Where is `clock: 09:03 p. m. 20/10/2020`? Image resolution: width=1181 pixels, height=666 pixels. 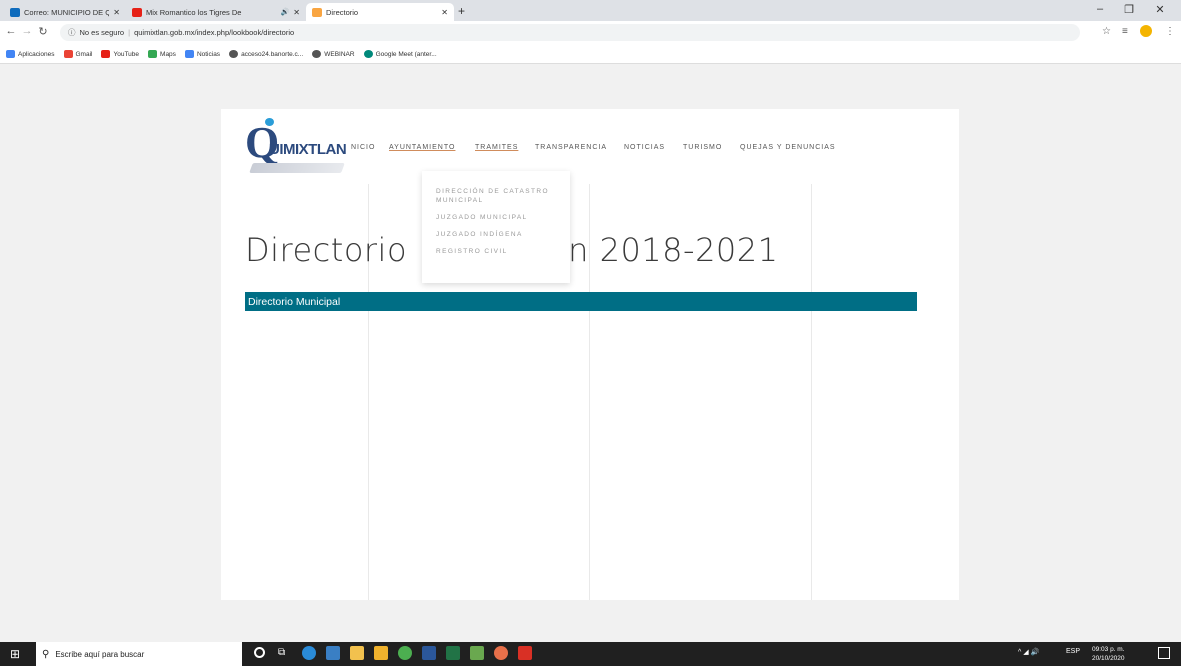
clock: 09:03 p. m. 20/10/2020 is located at coordinates (1108, 654).